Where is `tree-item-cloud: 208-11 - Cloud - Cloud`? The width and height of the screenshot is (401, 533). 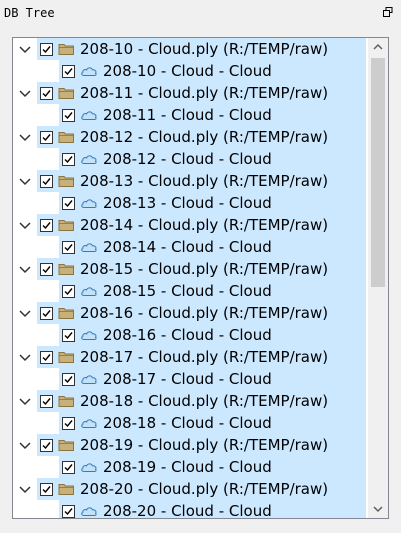 tree-item-cloud: 208-11 - Cloud - Cloud is located at coordinates (212, 115).